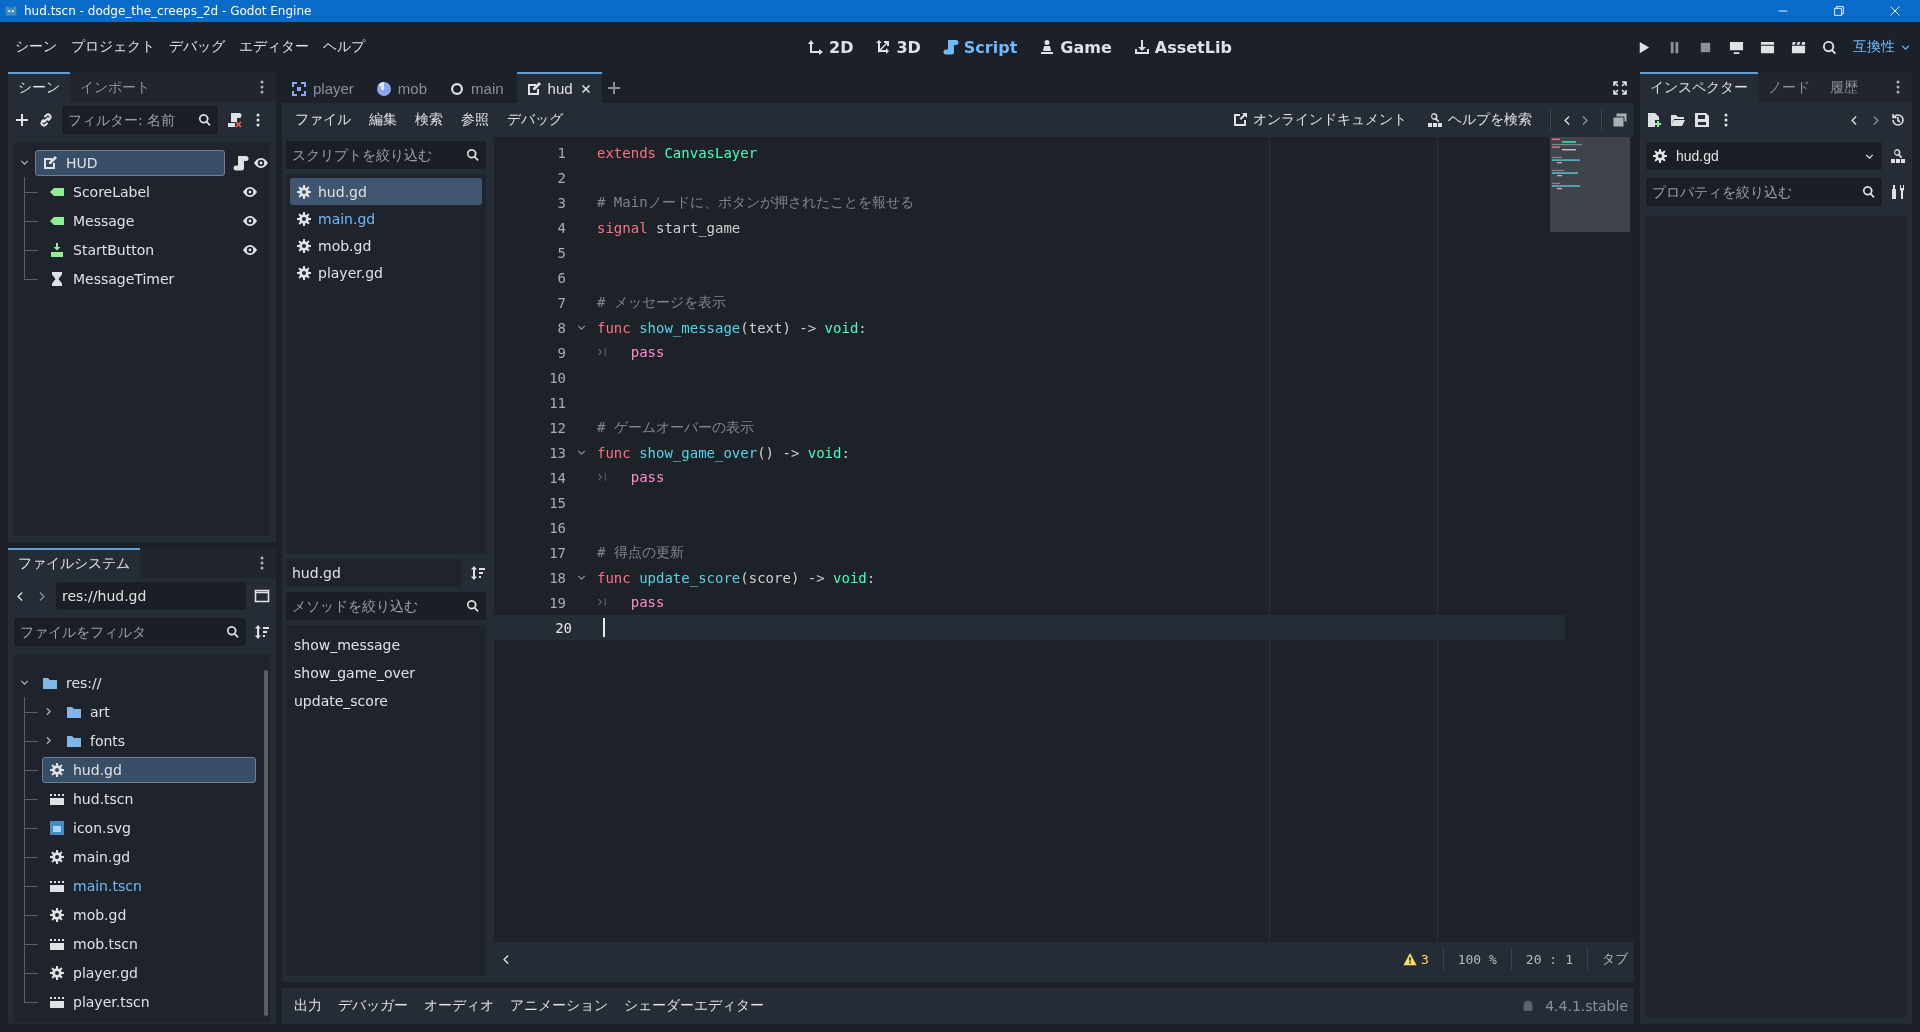 The height and width of the screenshot is (1032, 1920). What do you see at coordinates (344, 47) in the screenshot?
I see `menu-item: ヘルプ` at bounding box center [344, 47].